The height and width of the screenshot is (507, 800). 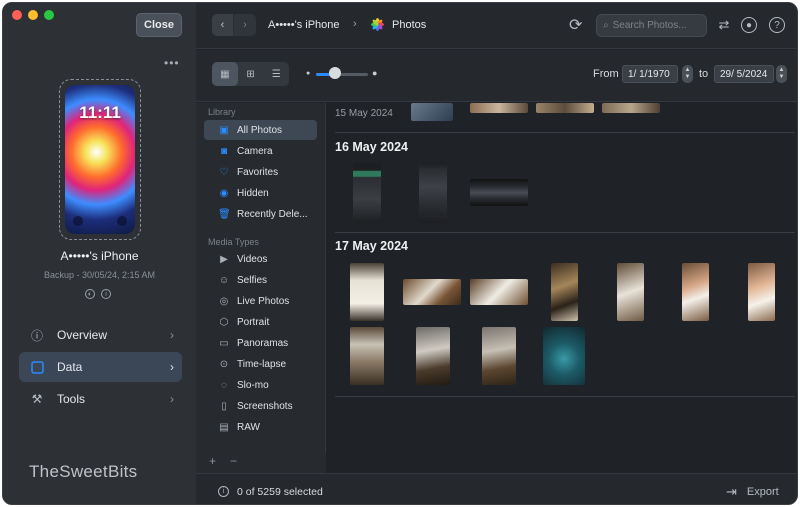 I want to click on search-input, so click(x=652, y=25).